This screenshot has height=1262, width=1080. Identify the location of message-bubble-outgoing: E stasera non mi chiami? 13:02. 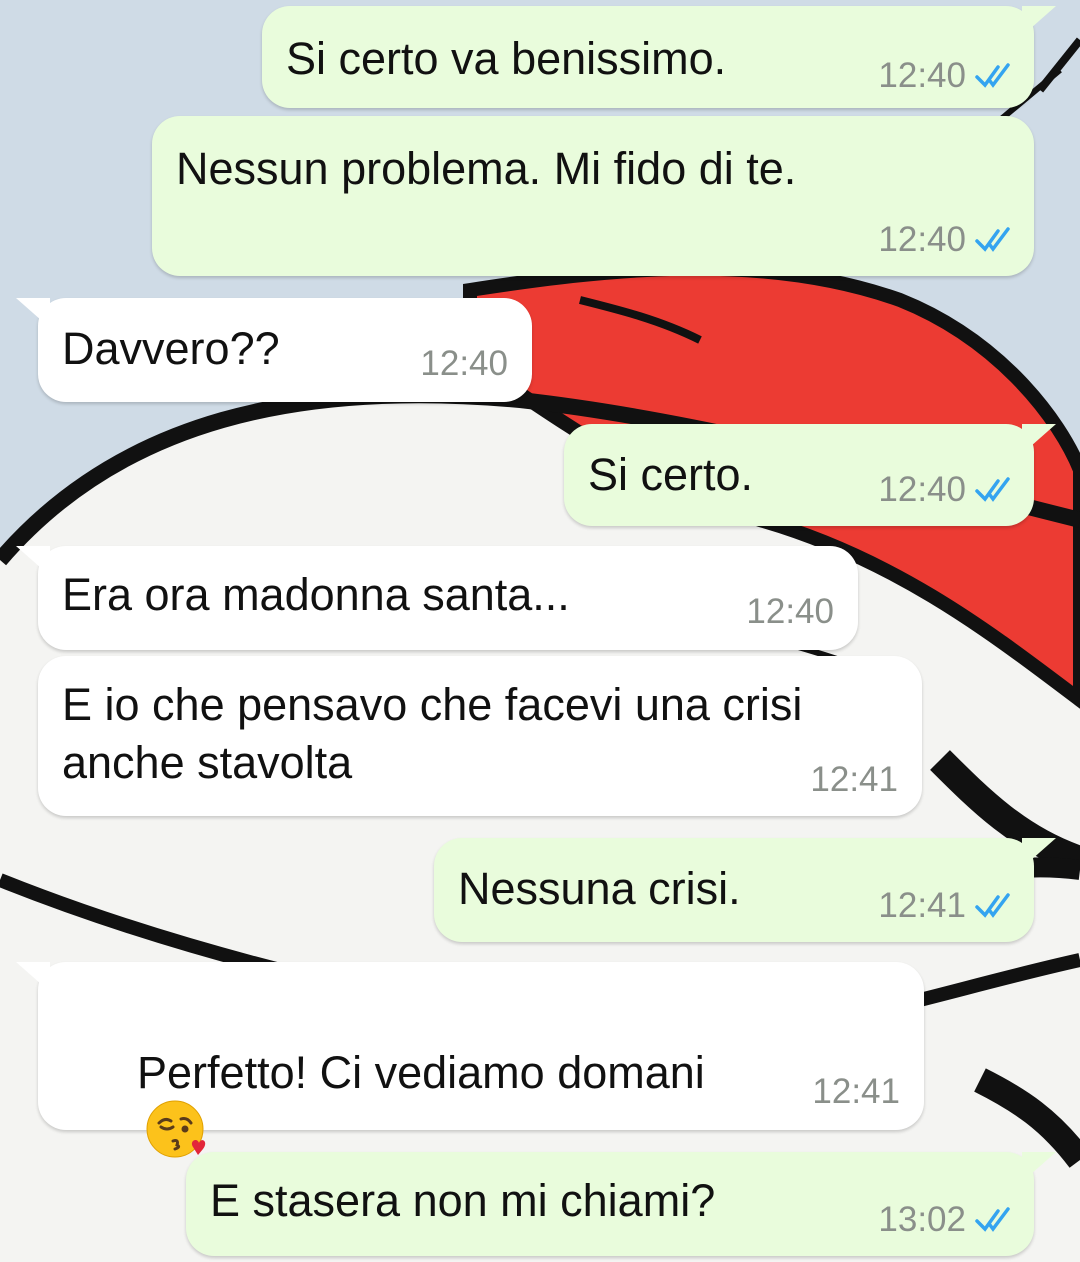
(621, 1204).